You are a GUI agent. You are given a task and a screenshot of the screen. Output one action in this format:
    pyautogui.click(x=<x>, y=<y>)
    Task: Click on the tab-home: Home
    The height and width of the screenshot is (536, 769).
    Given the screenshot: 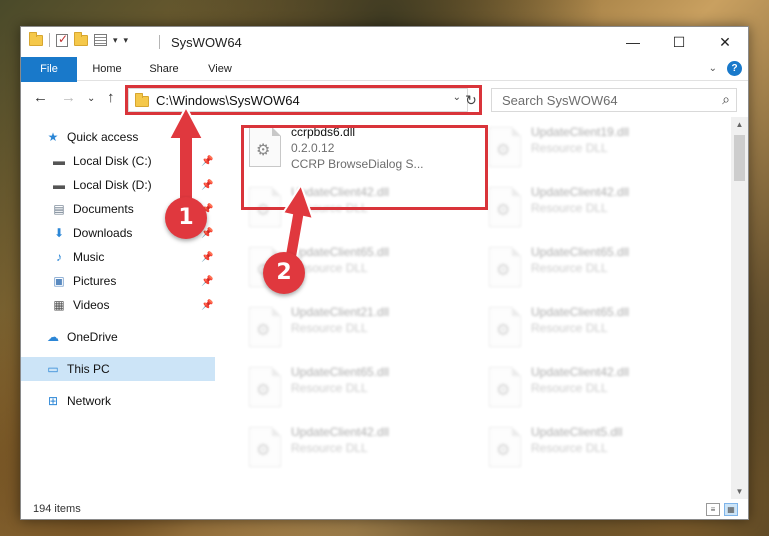 What is the action you would take?
    pyautogui.click(x=107, y=69)
    